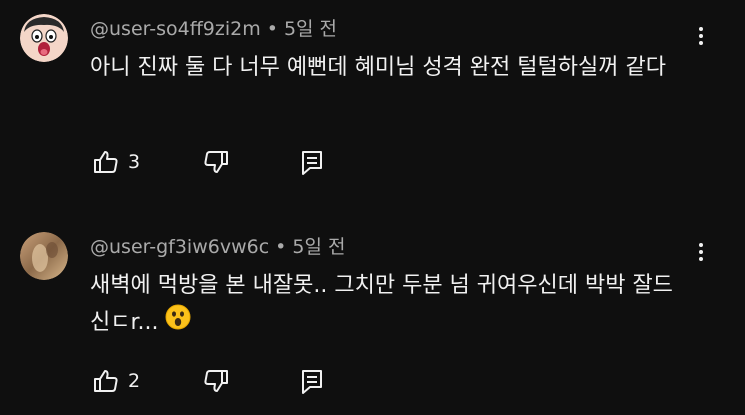  What do you see at coordinates (134, 381) in the screenshot?
I see `like-count: 2` at bounding box center [134, 381].